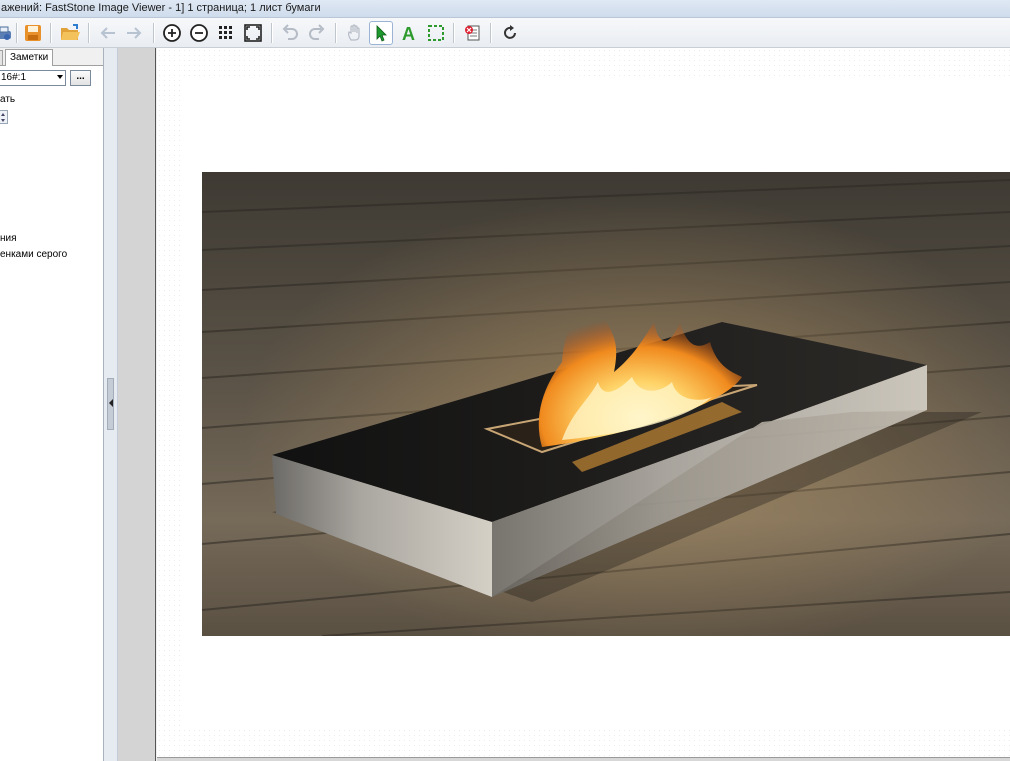 The width and height of the screenshot is (1010, 761). Describe the element at coordinates (253, 33) in the screenshot. I see `fit-window-icon` at that location.